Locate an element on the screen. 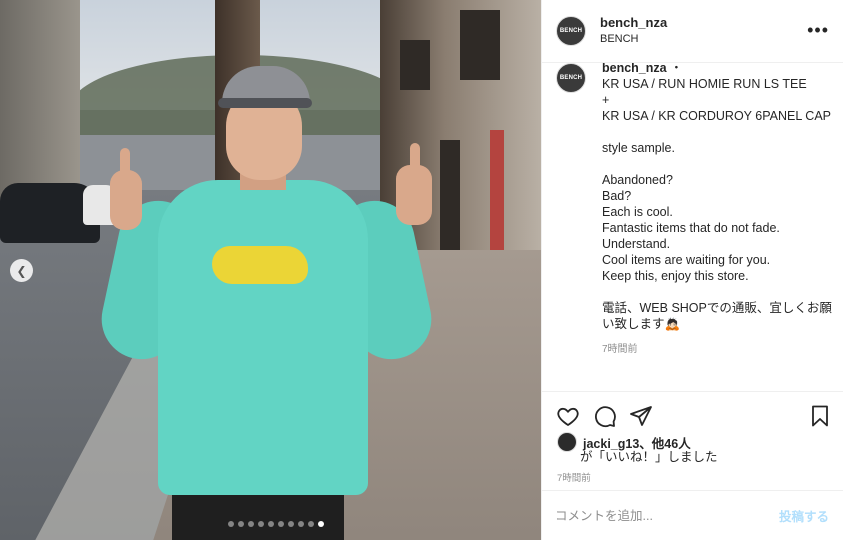  caption-line: KR USA / RUN HOMIE RUN LS TEE is located at coordinates (704, 84).